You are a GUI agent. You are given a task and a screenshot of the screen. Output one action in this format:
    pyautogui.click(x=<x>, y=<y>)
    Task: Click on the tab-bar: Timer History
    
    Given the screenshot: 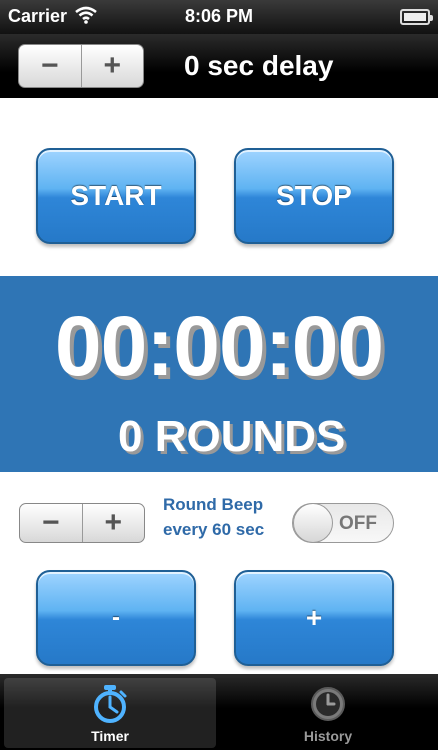 What is the action you would take?
    pyautogui.click(x=219, y=712)
    